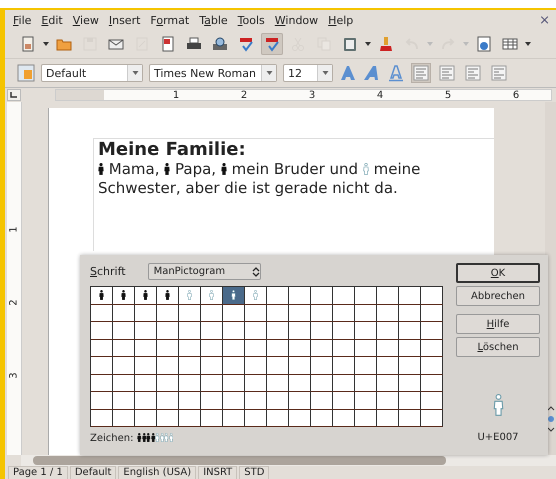 Image resolution: width=556 pixels, height=479 pixels. Describe the element at coordinates (169, 20) in the screenshot. I see `menu-item: Format` at that location.